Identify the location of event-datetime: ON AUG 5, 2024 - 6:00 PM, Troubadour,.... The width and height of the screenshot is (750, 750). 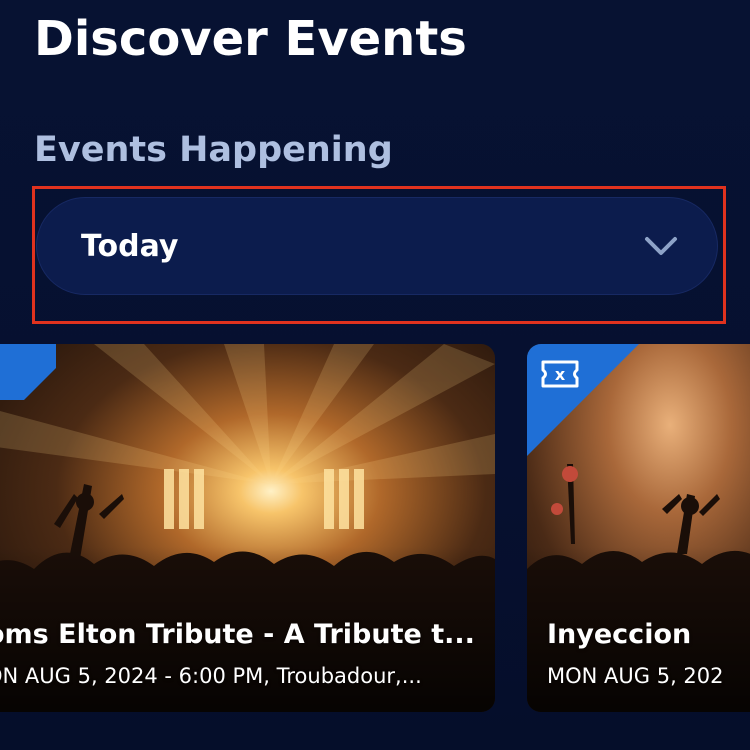
(211, 676).